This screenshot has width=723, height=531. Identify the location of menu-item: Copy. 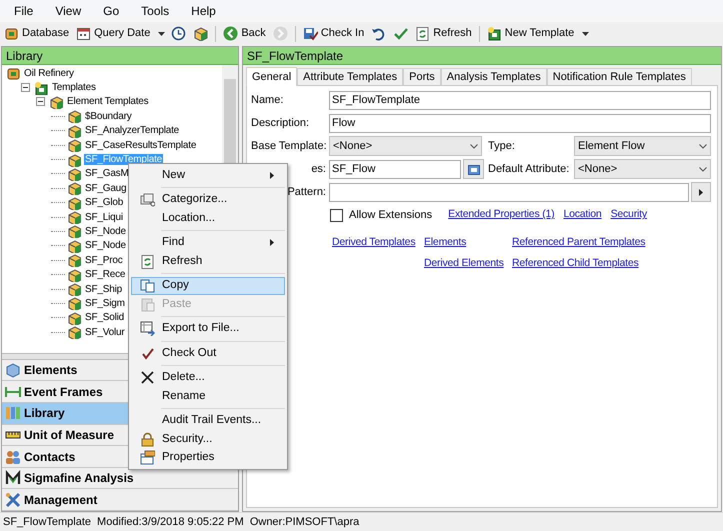
(208, 285).